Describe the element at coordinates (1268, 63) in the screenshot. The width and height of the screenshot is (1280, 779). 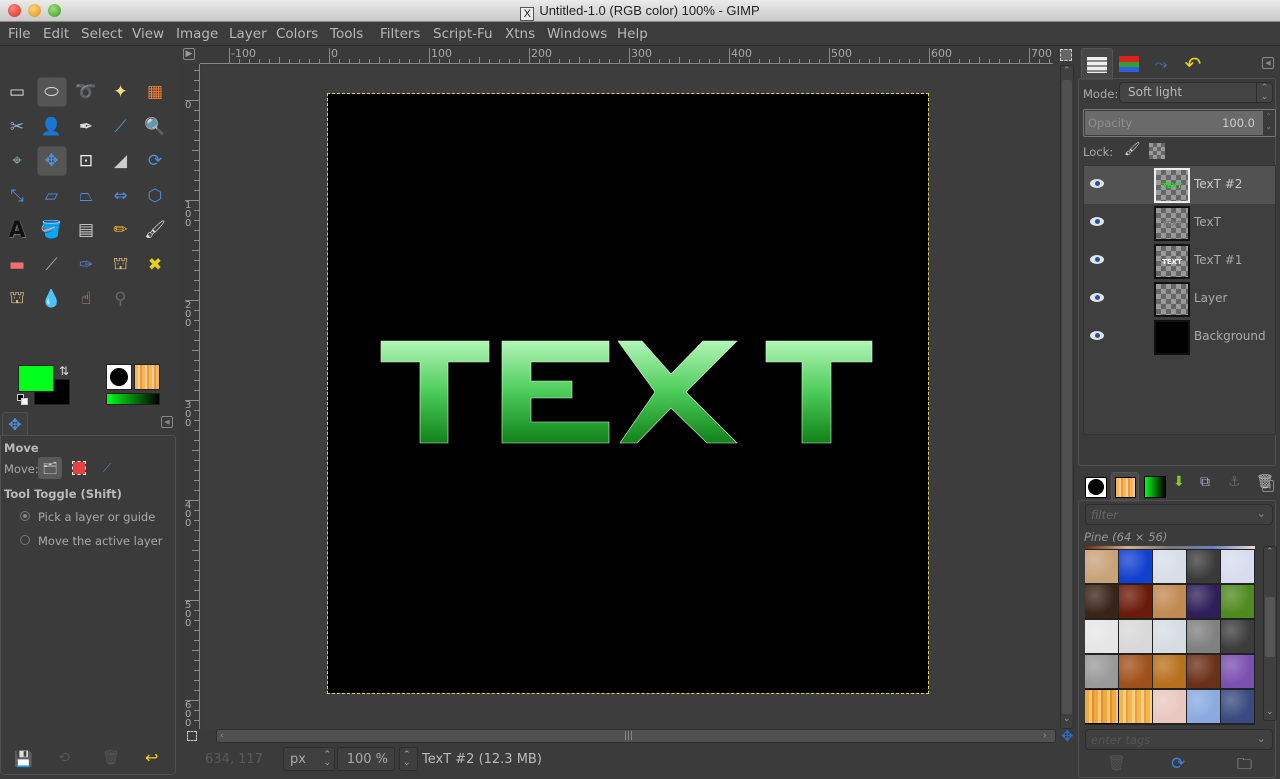
I see `layers-dock-menu-button: ◀` at that location.